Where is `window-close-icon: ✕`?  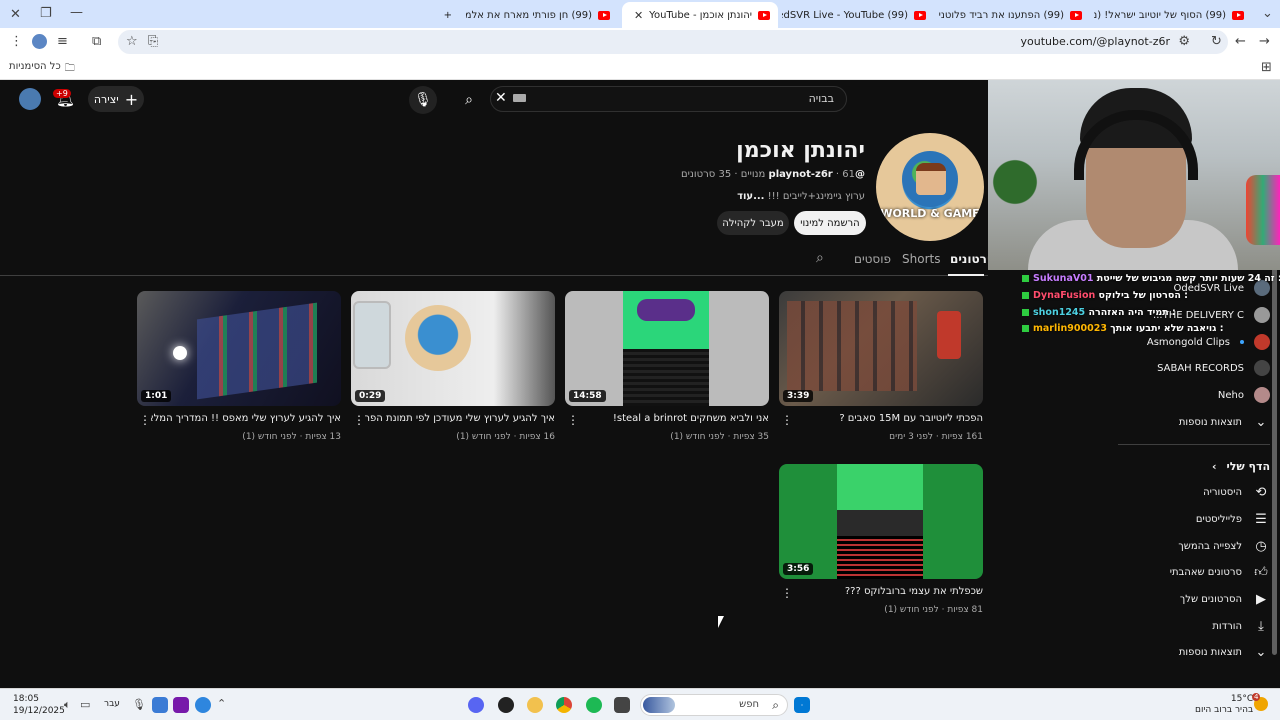 window-close-icon: ✕ is located at coordinates (15, 14).